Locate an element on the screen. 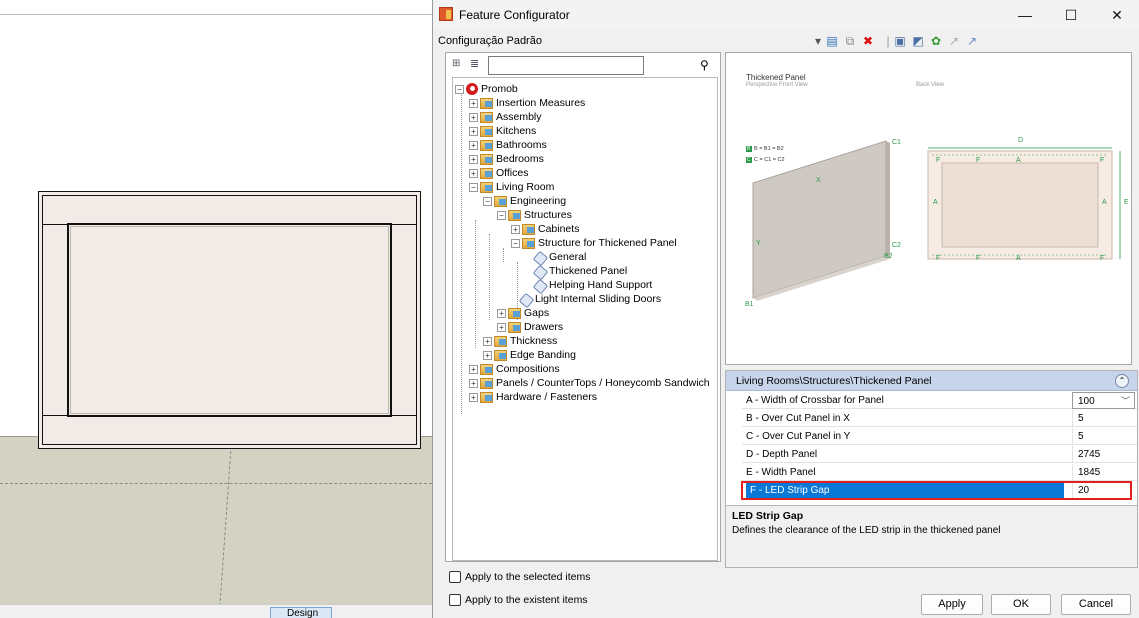 Image resolution: width=1139 pixels, height=618 pixels. property-value: 1845 is located at coordinates (1103, 472).